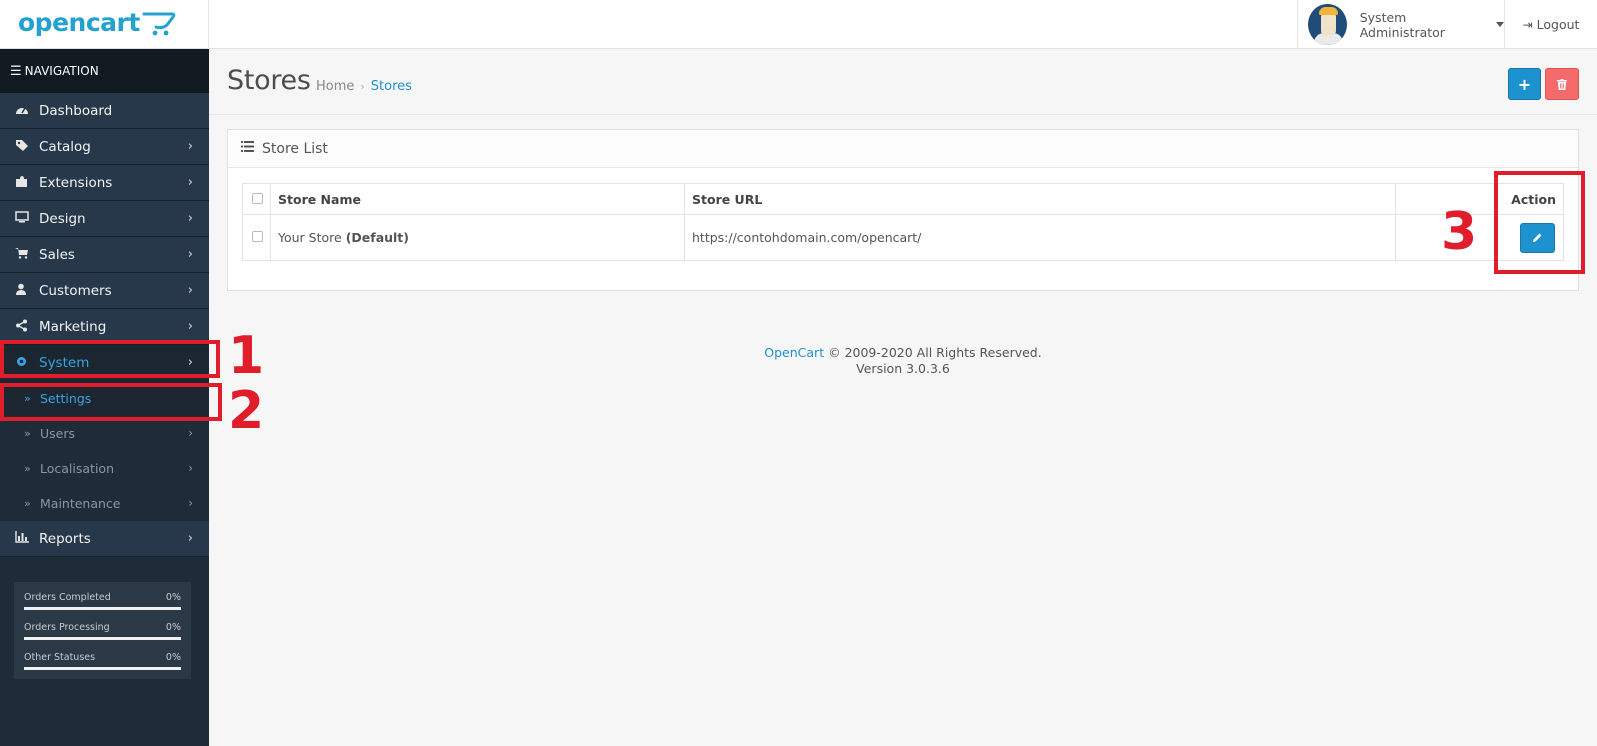 This screenshot has height=746, width=1597. What do you see at coordinates (80, 503) in the screenshot?
I see `sidebar-subitem-label: Maintenance` at bounding box center [80, 503].